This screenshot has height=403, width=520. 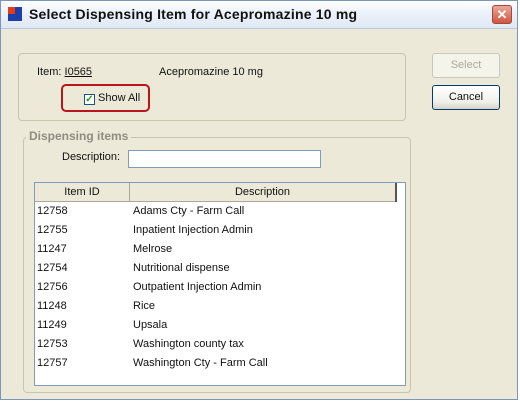 I want to click on table-row: 12757 Washington Cty - Farm Call, so click(x=220, y=363).